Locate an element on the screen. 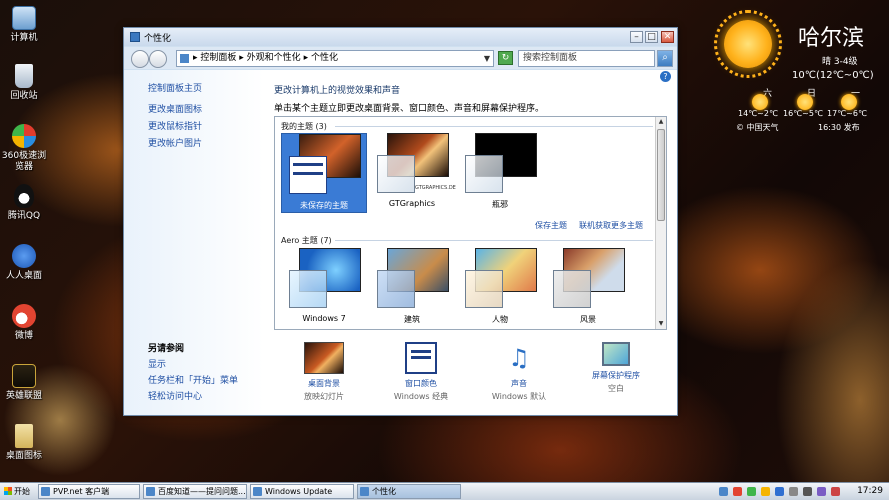 This screenshot has width=889, height=500. scrollbar-thumb is located at coordinates (661, 175).